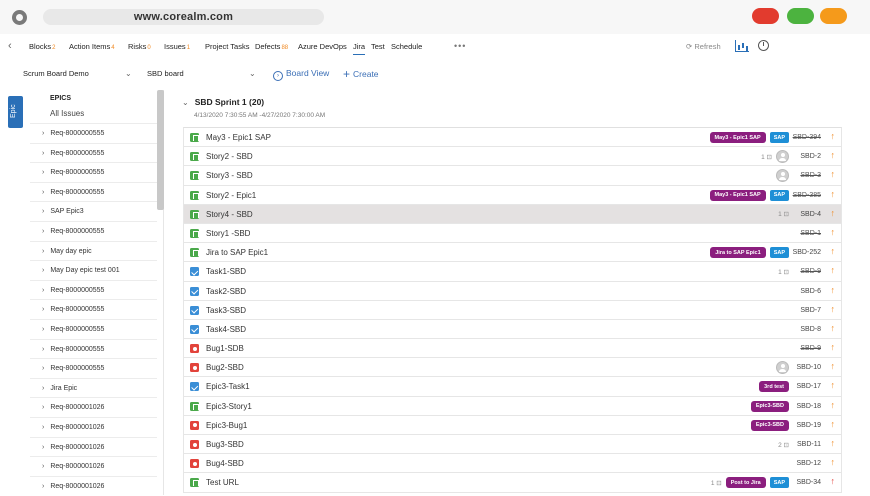 The image size is (870, 496). I want to click on epic-label-badge: May3 - Epic1 SAP, so click(737, 195).